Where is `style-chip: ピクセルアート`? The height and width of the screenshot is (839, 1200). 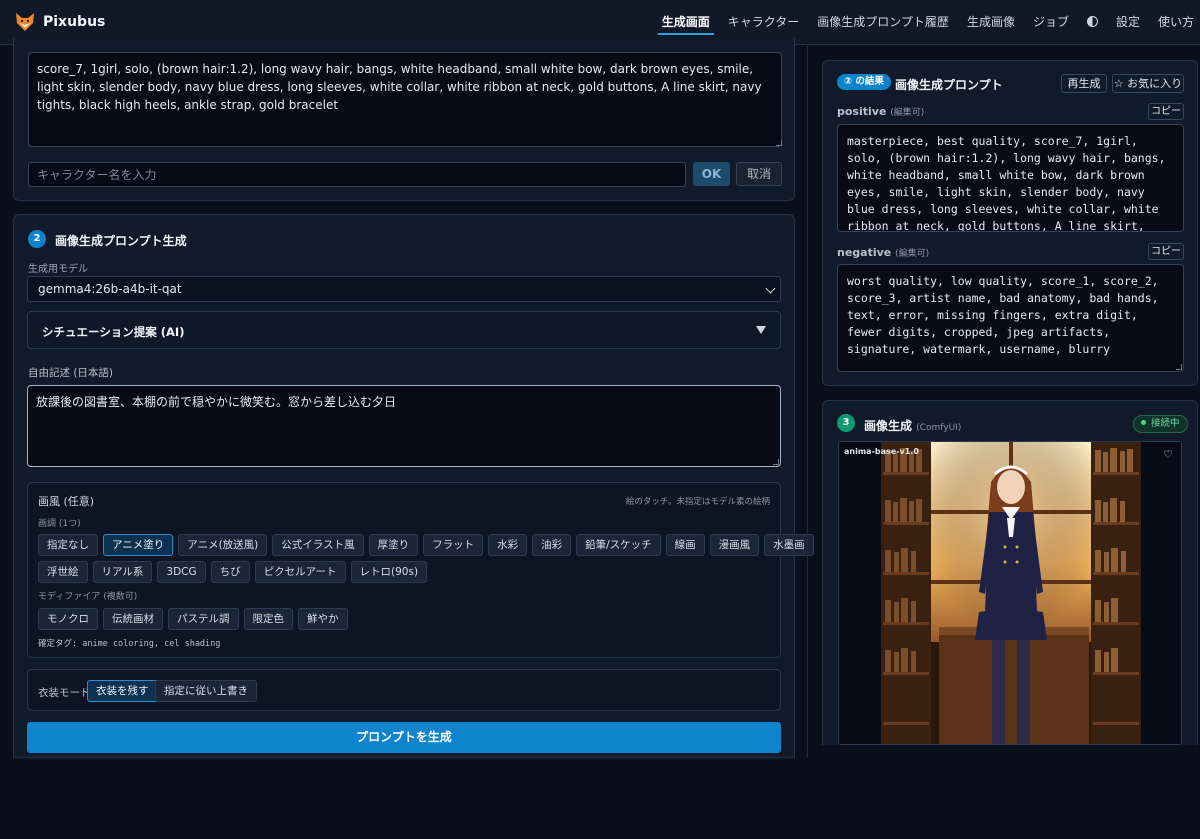 style-chip: ピクセルアート is located at coordinates (300, 572).